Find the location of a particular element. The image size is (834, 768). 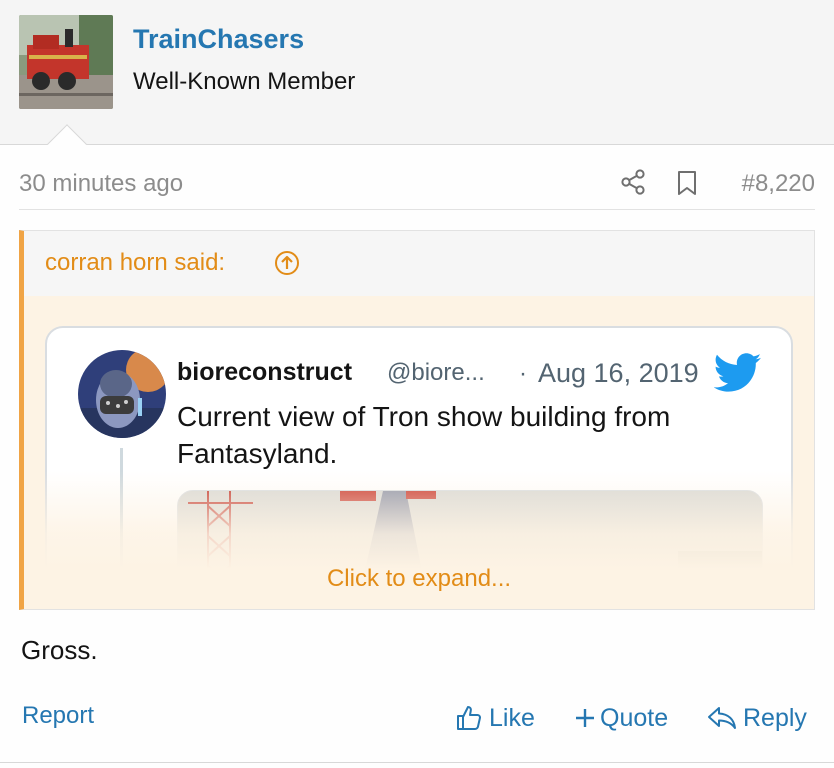

like-label: Like is located at coordinates (512, 717).